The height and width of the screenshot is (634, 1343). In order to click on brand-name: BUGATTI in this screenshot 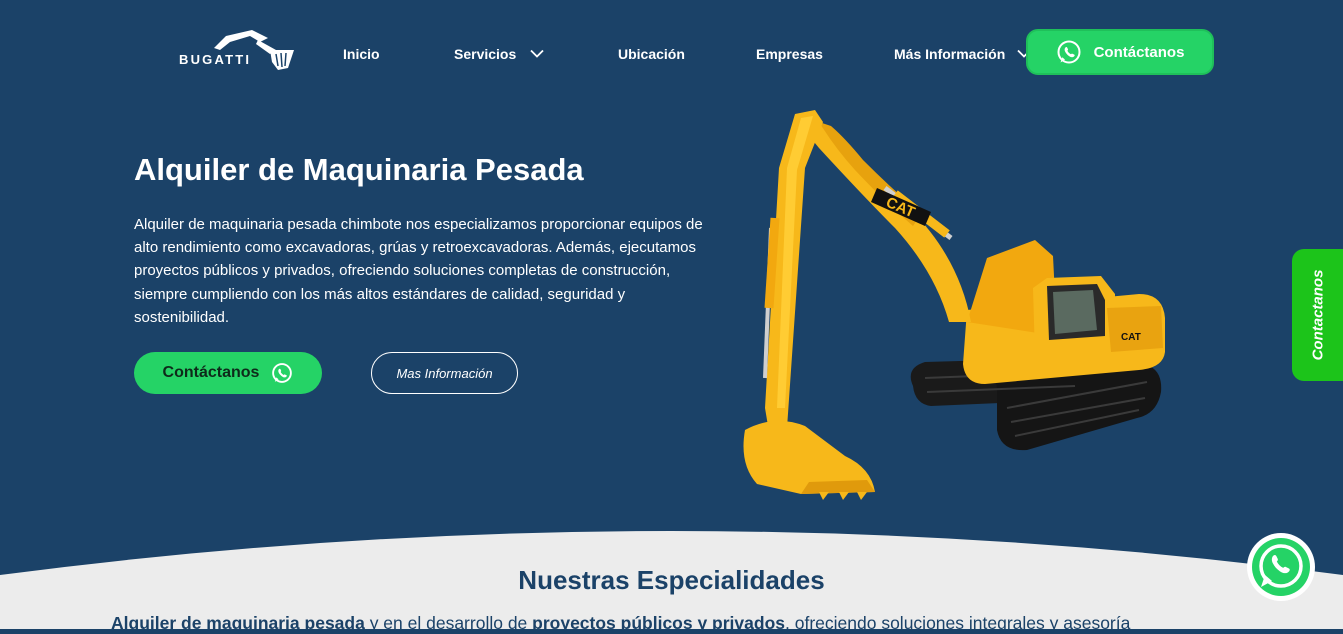, I will do `click(215, 59)`.